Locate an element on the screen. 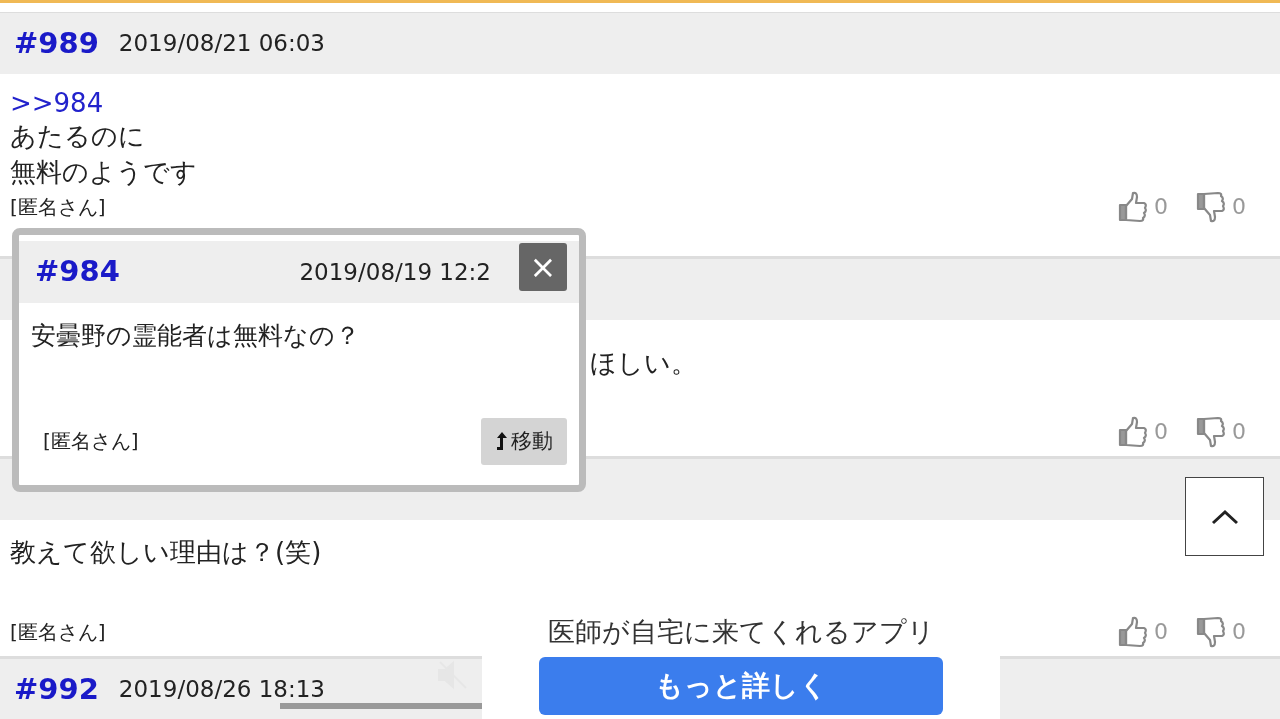 The height and width of the screenshot is (719, 1280). post-date: 2019/08/19 12:2 is located at coordinates (395, 272).